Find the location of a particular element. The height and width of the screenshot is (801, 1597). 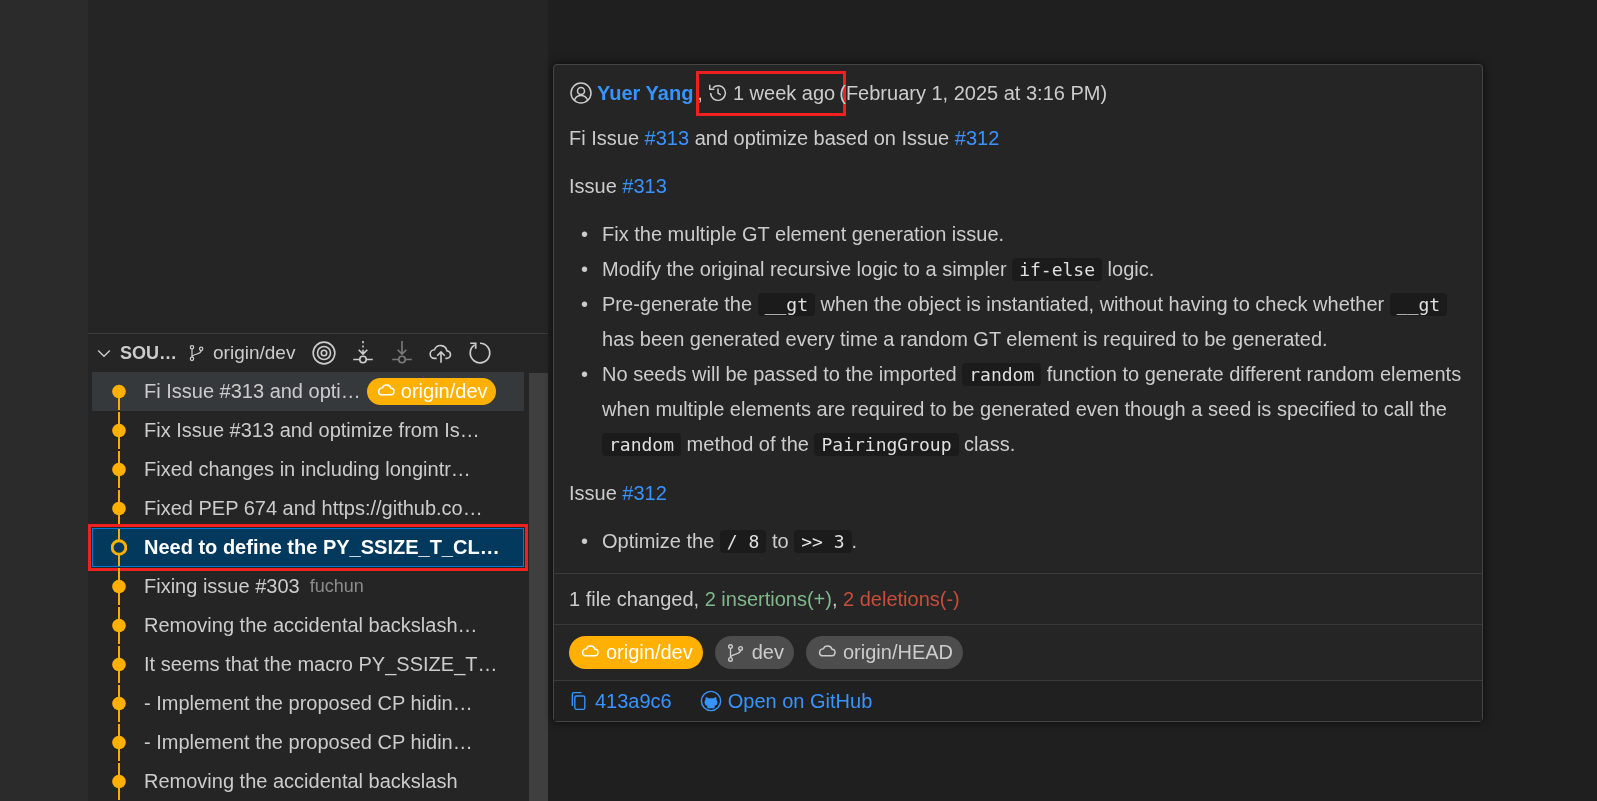

branch-ref-badge: dev is located at coordinates (754, 652).